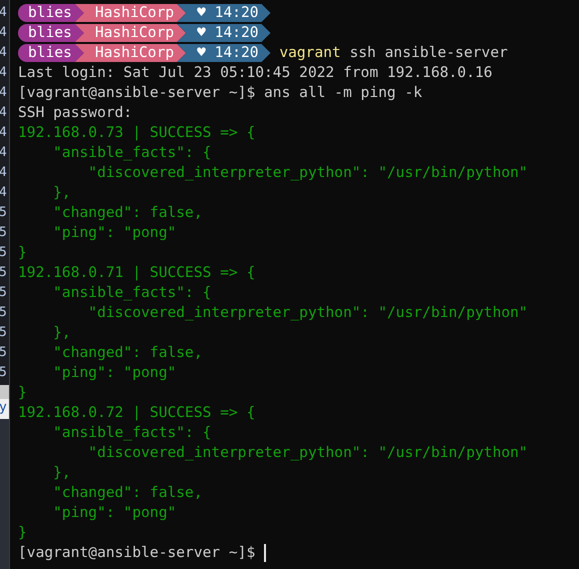 Image resolution: width=579 pixels, height=569 pixels. Describe the element at coordinates (137, 553) in the screenshot. I see `prompt-text: [vagrant@ansible-server ~]$` at that location.